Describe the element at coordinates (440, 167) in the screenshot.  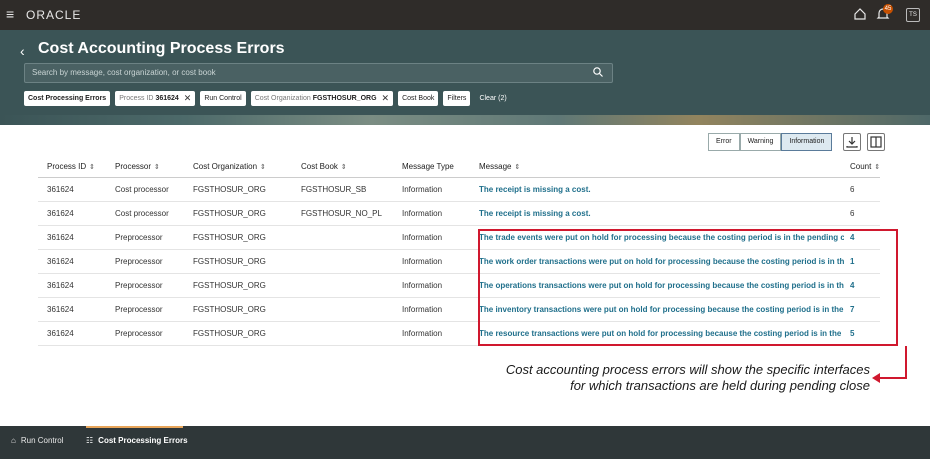
I see `col-message-type: Message Type` at that location.